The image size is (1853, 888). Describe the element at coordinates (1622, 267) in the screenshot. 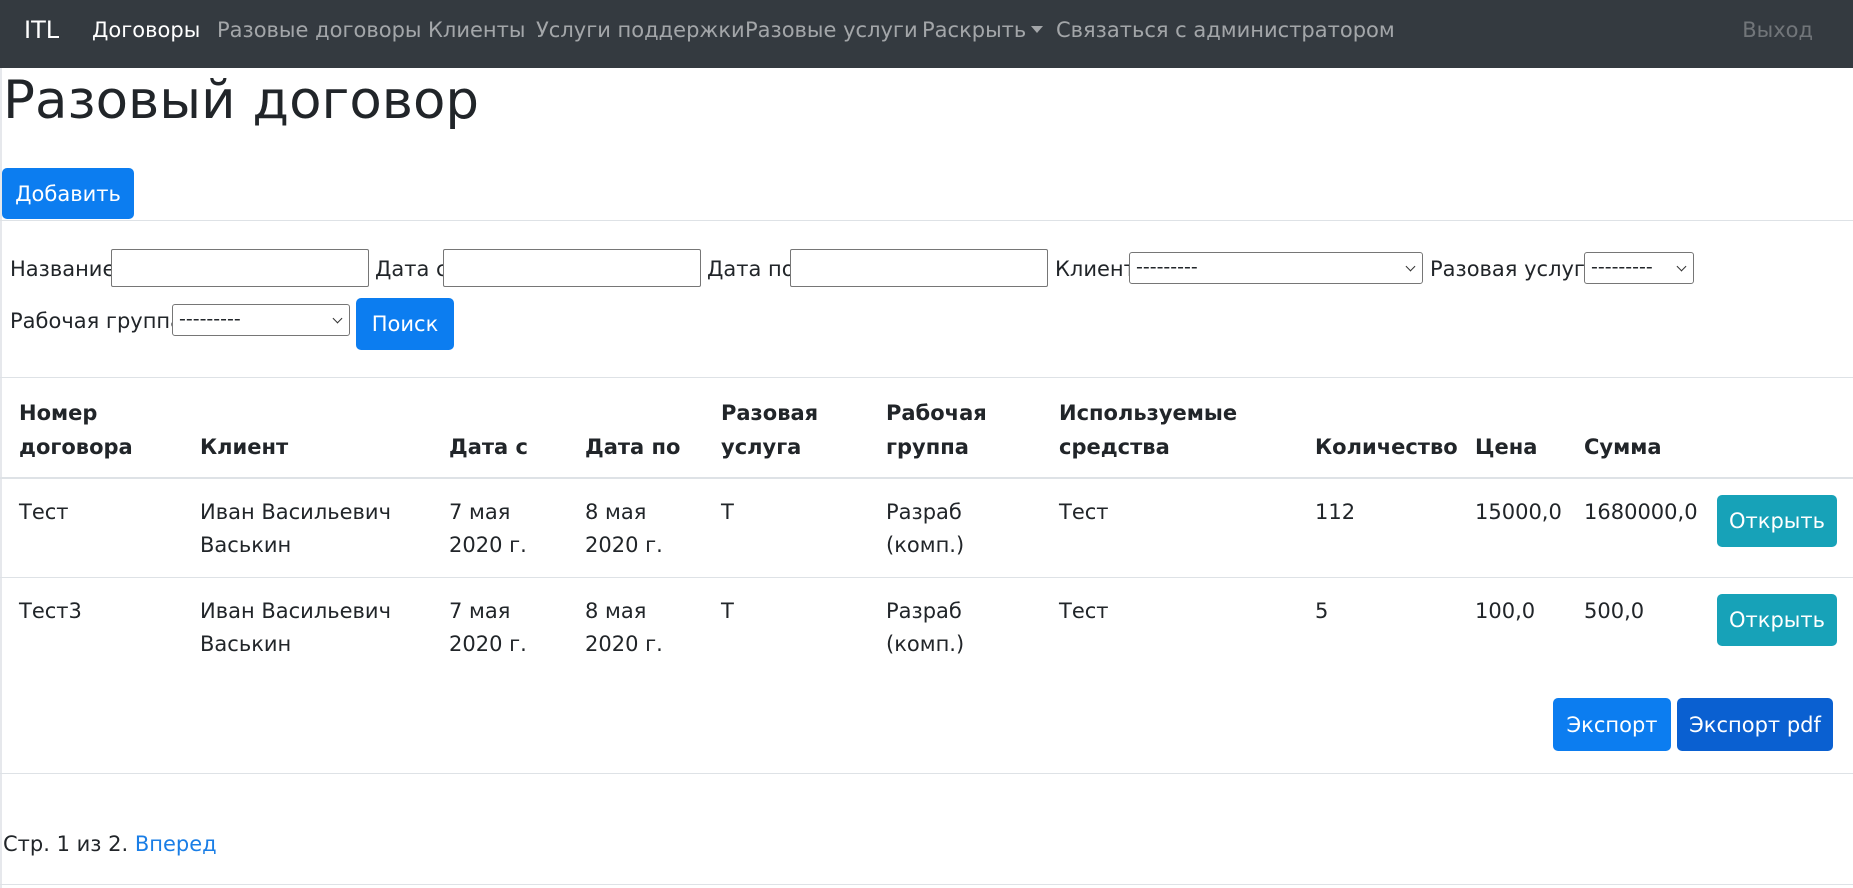

I see `service-filter-value: ---------` at that location.